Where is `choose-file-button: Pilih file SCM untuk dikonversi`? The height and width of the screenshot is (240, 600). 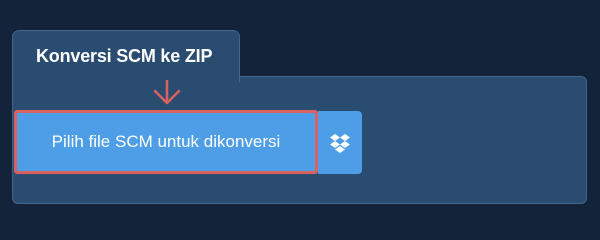
choose-file-button: Pilih file SCM untuk dikonversi is located at coordinates (166, 142).